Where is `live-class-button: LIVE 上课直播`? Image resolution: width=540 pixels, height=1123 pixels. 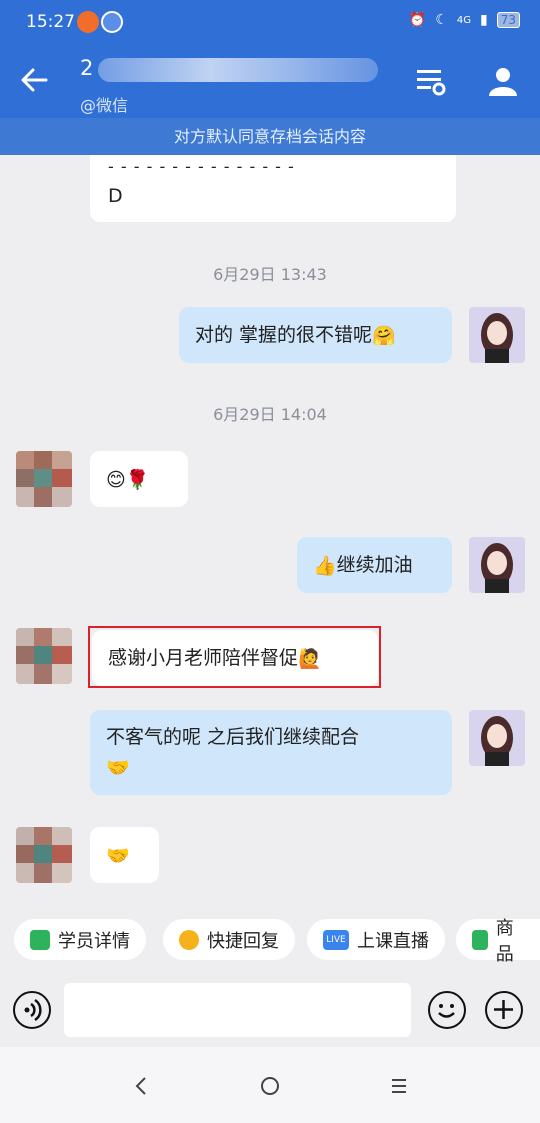
live-class-button: LIVE 上课直播 is located at coordinates (376, 939).